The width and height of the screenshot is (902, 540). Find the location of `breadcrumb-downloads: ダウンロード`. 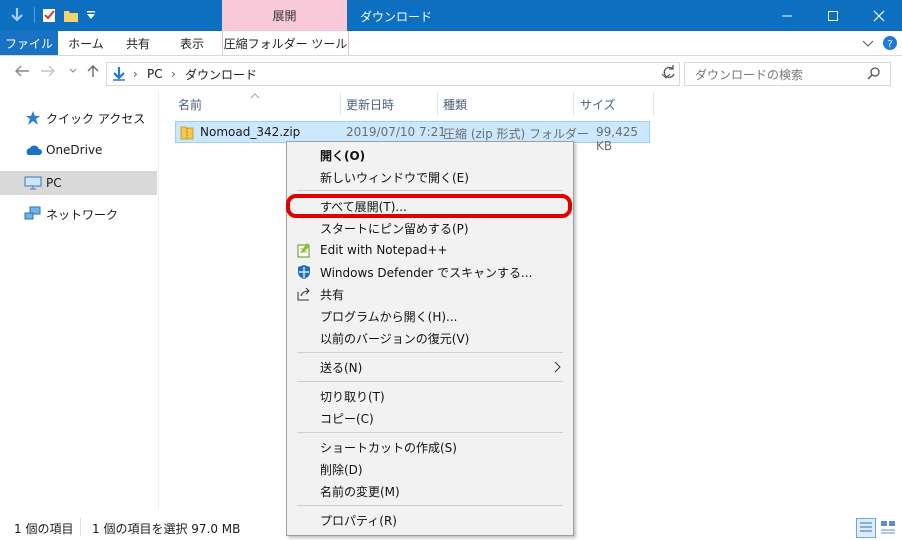

breadcrumb-downloads: ダウンロード is located at coordinates (221, 74).